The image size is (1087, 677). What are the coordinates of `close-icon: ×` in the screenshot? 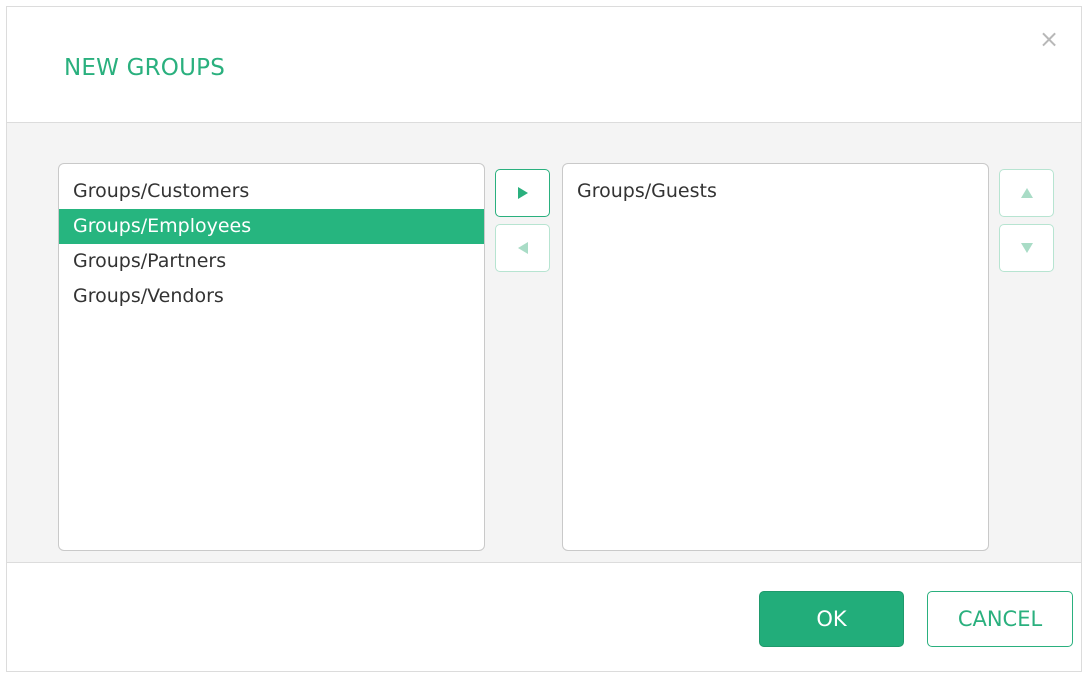 It's located at (1049, 39).